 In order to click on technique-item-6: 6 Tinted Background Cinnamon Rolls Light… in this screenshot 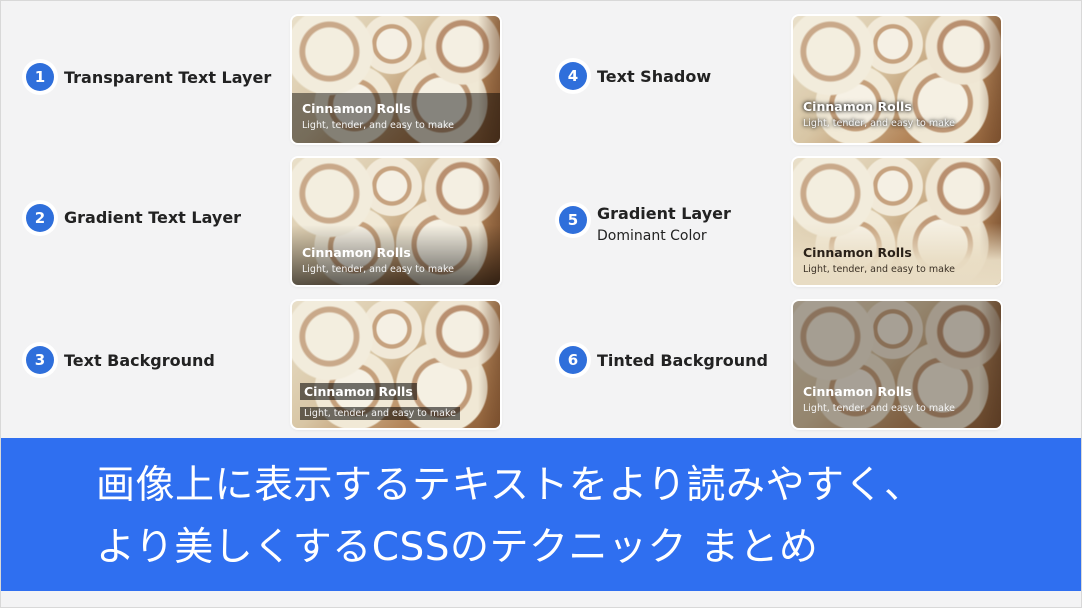, I will do `click(799, 364)`.